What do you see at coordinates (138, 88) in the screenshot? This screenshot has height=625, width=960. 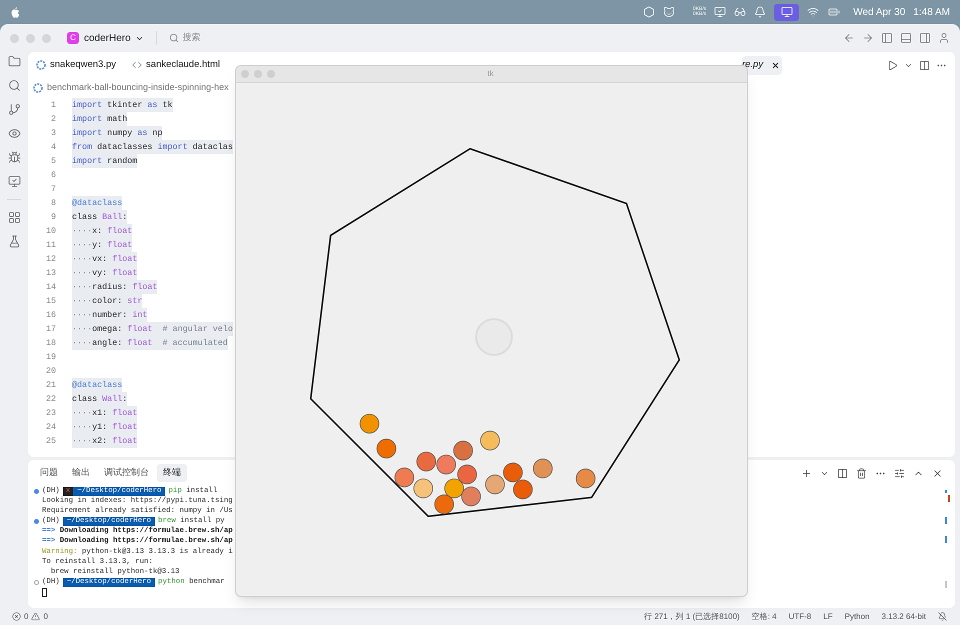 I see `breadcrumb: benchmark-ball-bouncing-inside-spinning-hex` at bounding box center [138, 88].